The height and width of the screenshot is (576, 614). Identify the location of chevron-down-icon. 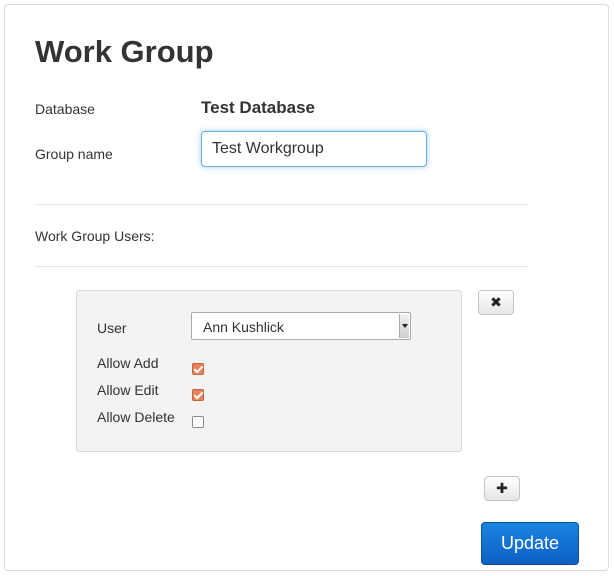
(404, 326).